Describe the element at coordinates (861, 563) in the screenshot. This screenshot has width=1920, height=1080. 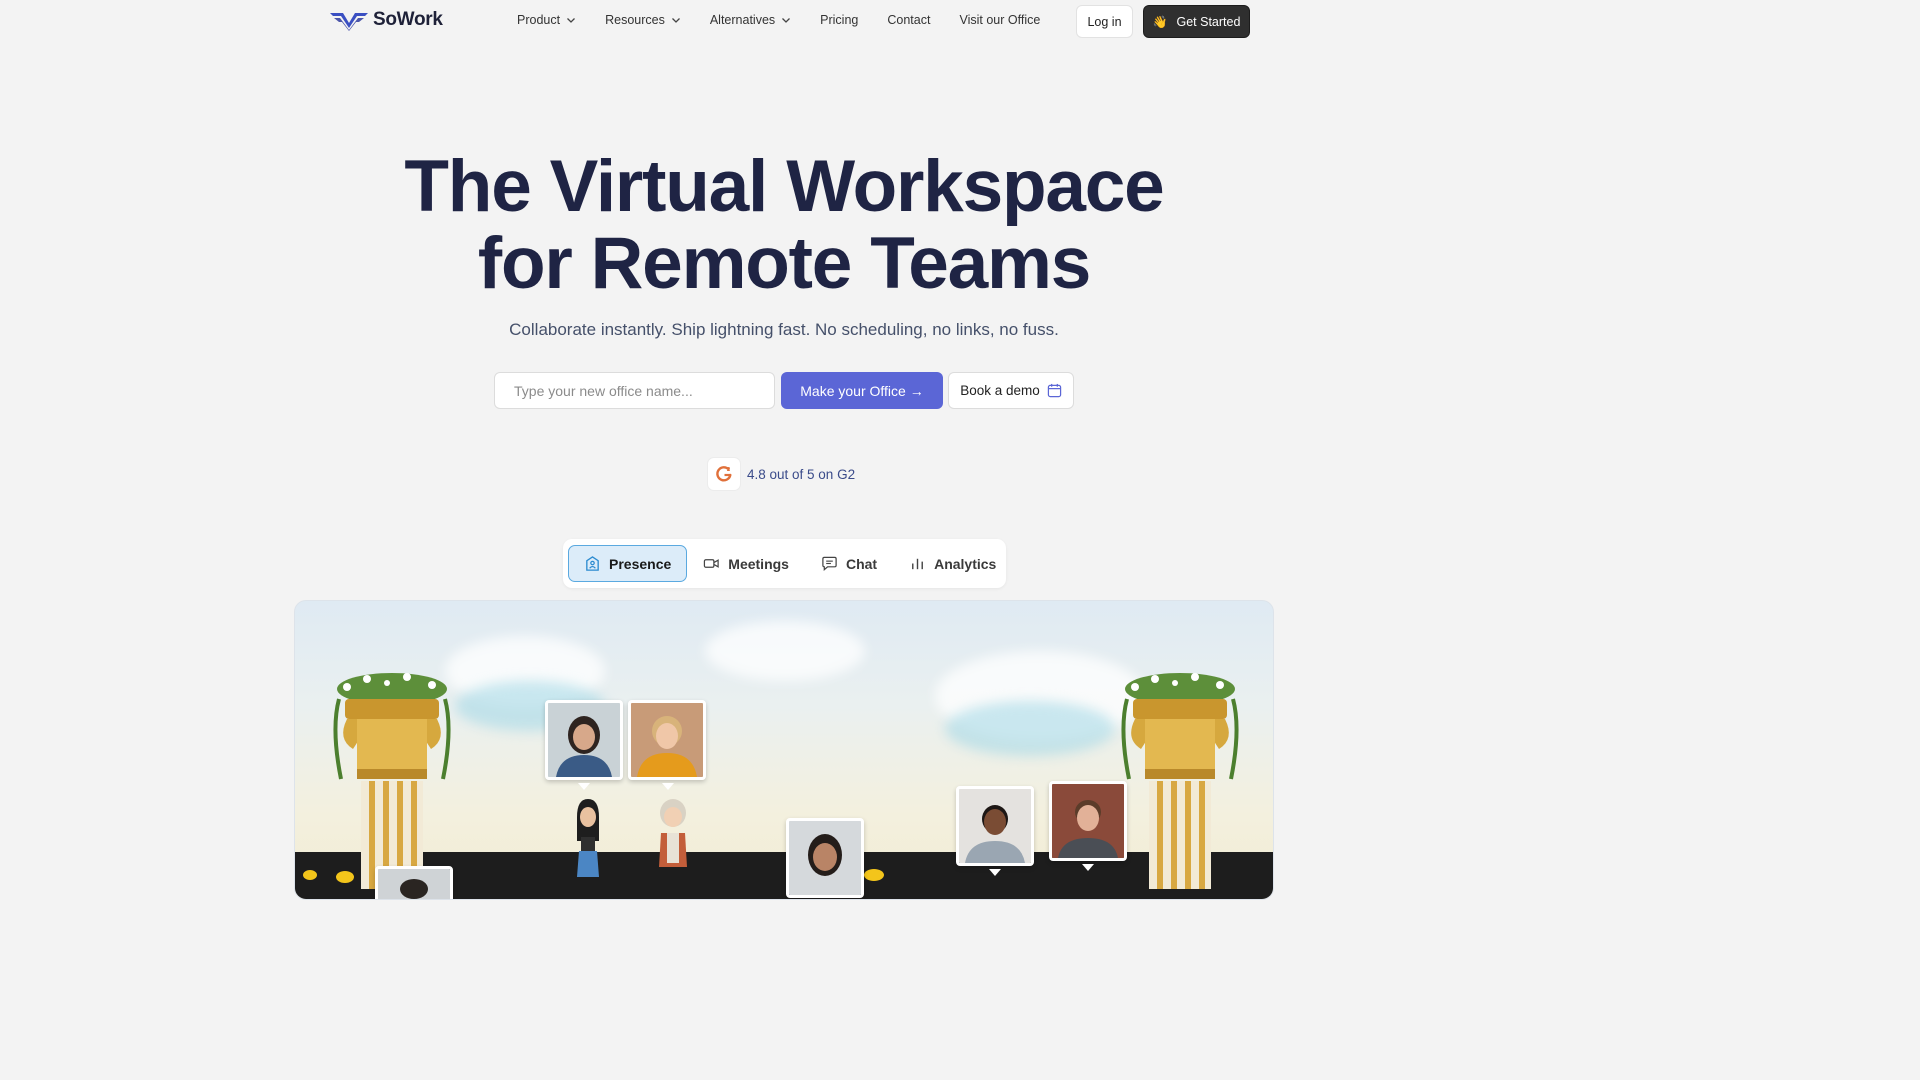
I see `tab-label: Chat` at that location.